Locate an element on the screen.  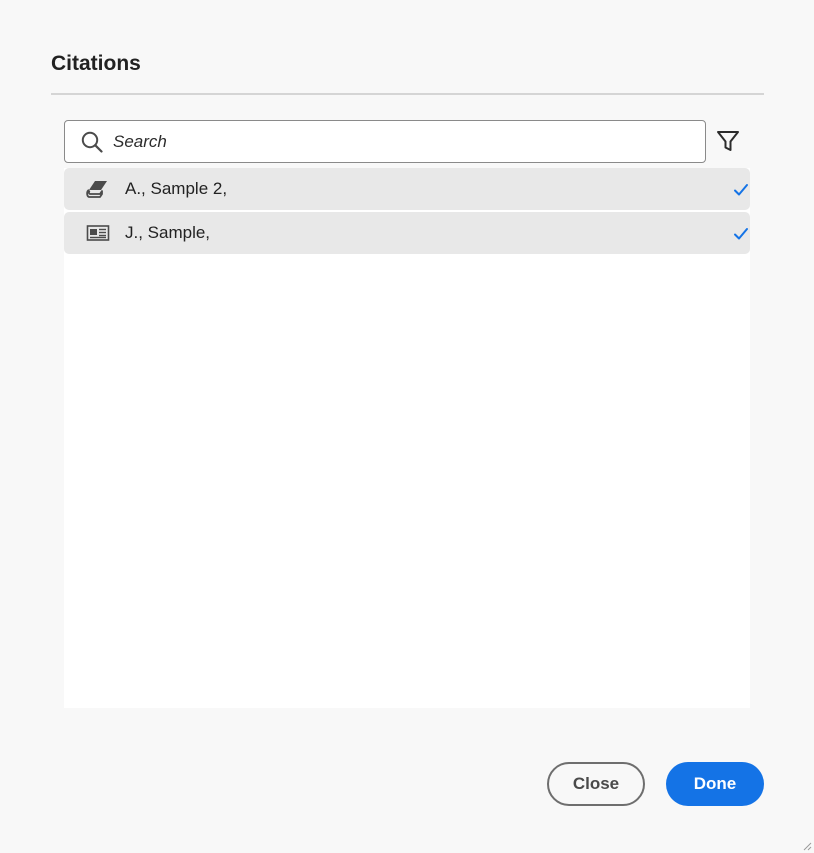
title-divider is located at coordinates (407, 94).